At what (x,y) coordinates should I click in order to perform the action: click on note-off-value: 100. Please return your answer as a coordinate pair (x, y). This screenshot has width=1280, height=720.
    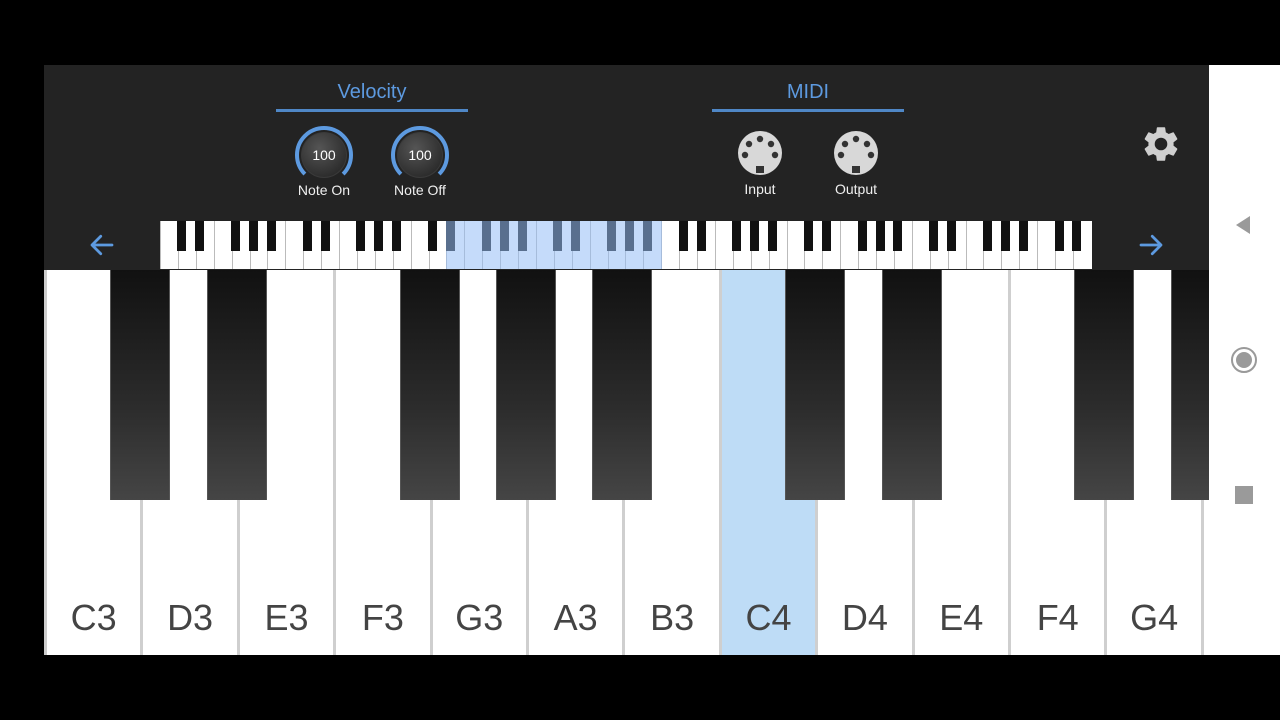
    Looking at the image, I should click on (420, 155).